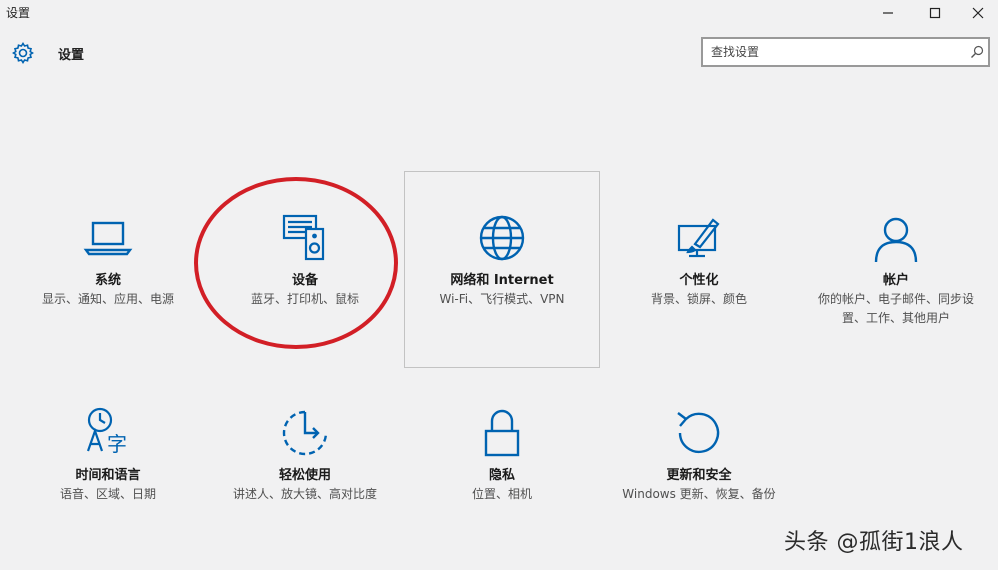 Image resolution: width=998 pixels, height=570 pixels. What do you see at coordinates (107, 280) in the screenshot?
I see `category-name: 系统` at bounding box center [107, 280].